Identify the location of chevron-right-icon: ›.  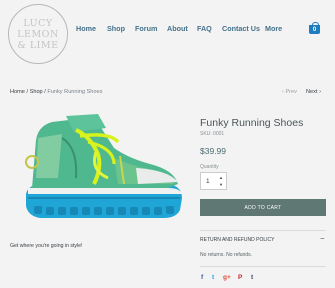
(320, 92).